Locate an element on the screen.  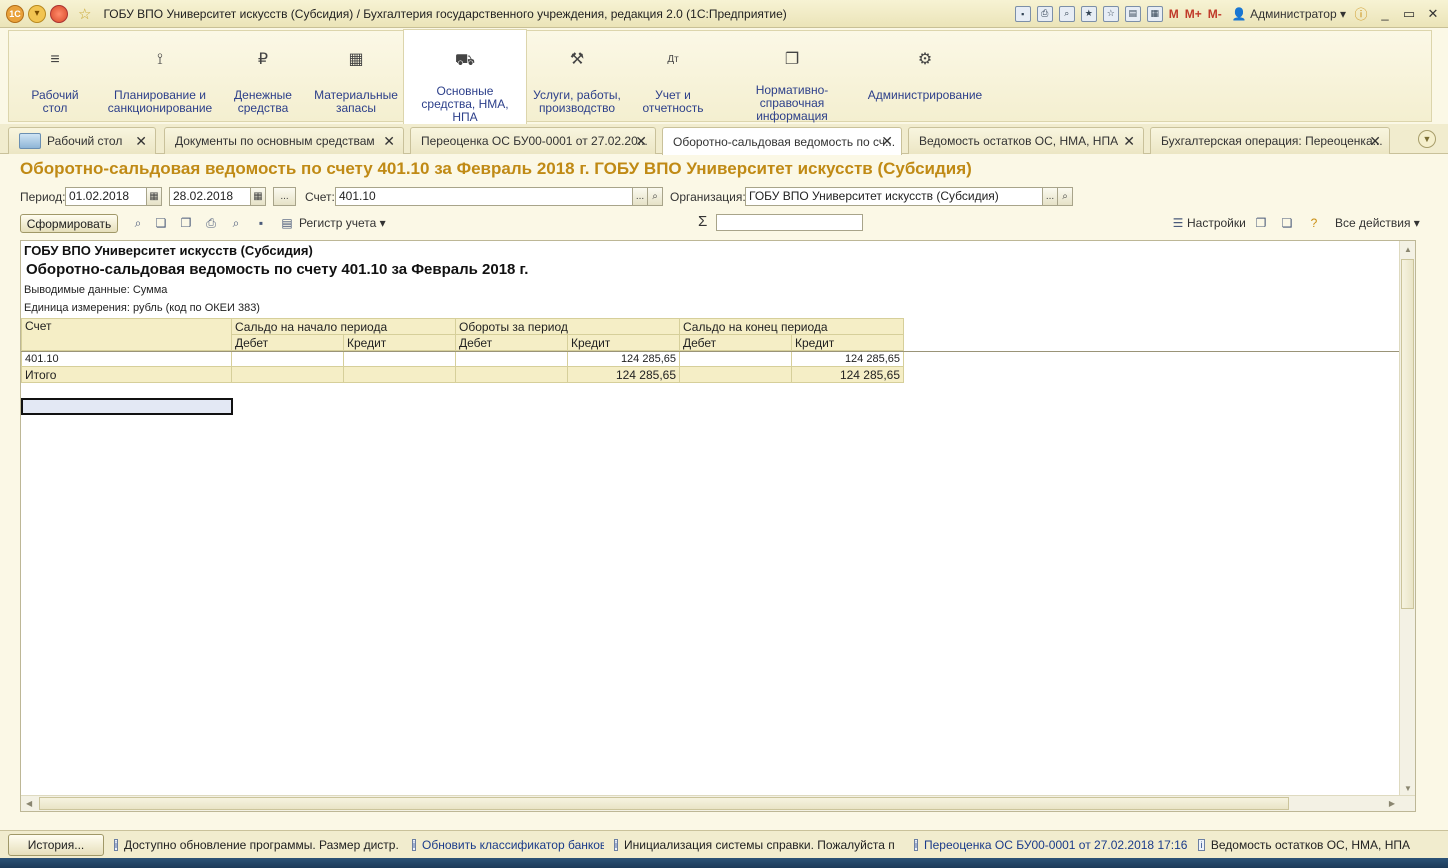
all-actions-menu: Все действия ▾ is located at coordinates (1377, 223).